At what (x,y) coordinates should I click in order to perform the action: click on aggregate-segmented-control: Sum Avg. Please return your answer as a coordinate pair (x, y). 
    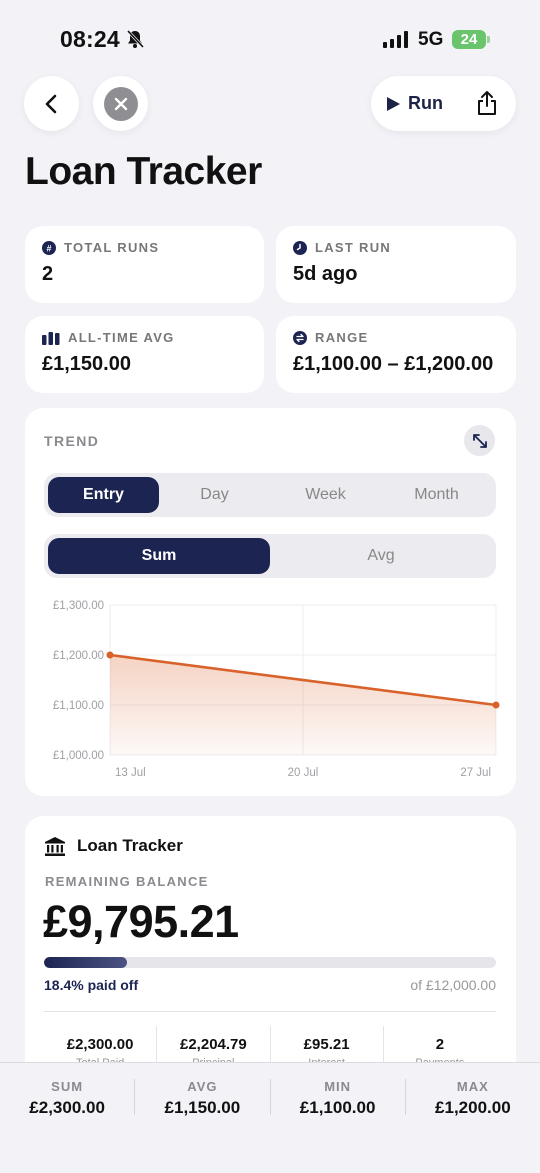
    Looking at the image, I should click on (270, 556).